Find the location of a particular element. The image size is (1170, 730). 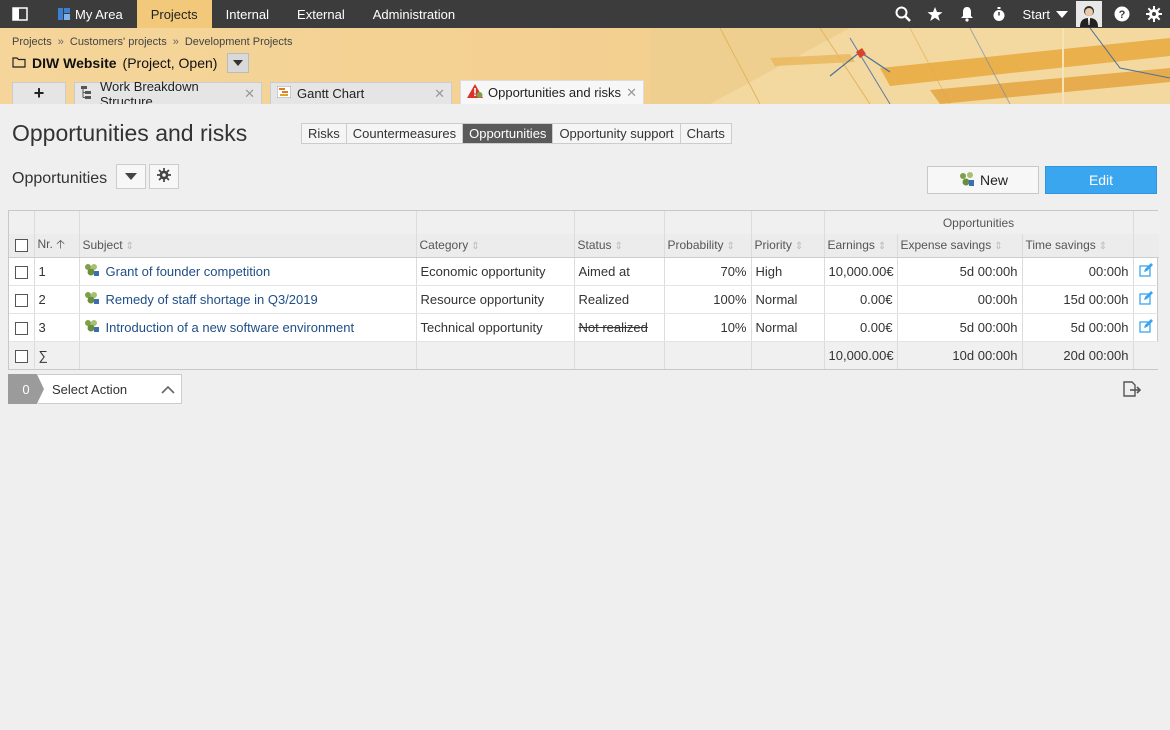

segment-risks: Risks is located at coordinates (324, 133).